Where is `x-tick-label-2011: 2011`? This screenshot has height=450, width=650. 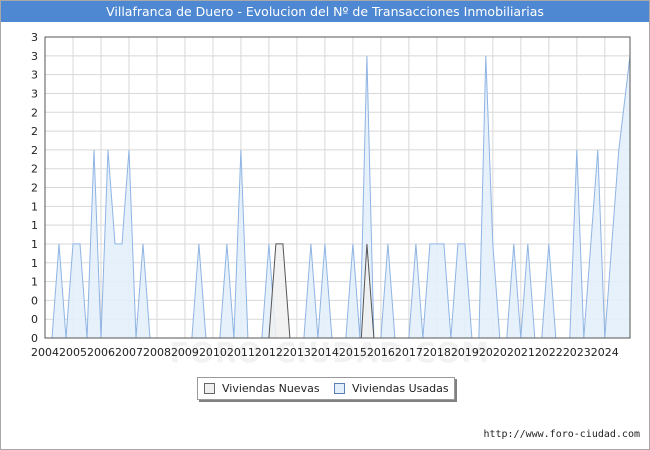
x-tick-label-2011: 2011 is located at coordinates (241, 352).